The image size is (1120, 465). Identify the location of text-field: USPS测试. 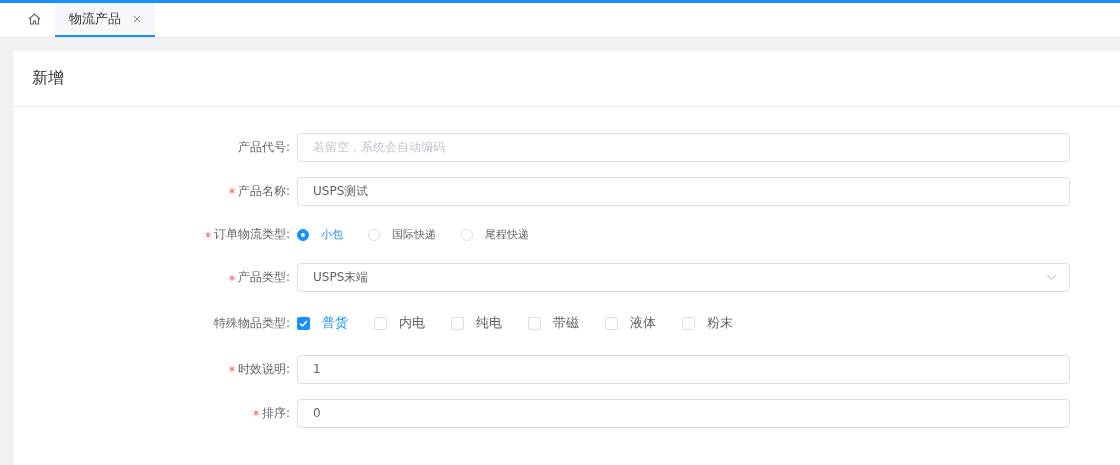
(683, 191).